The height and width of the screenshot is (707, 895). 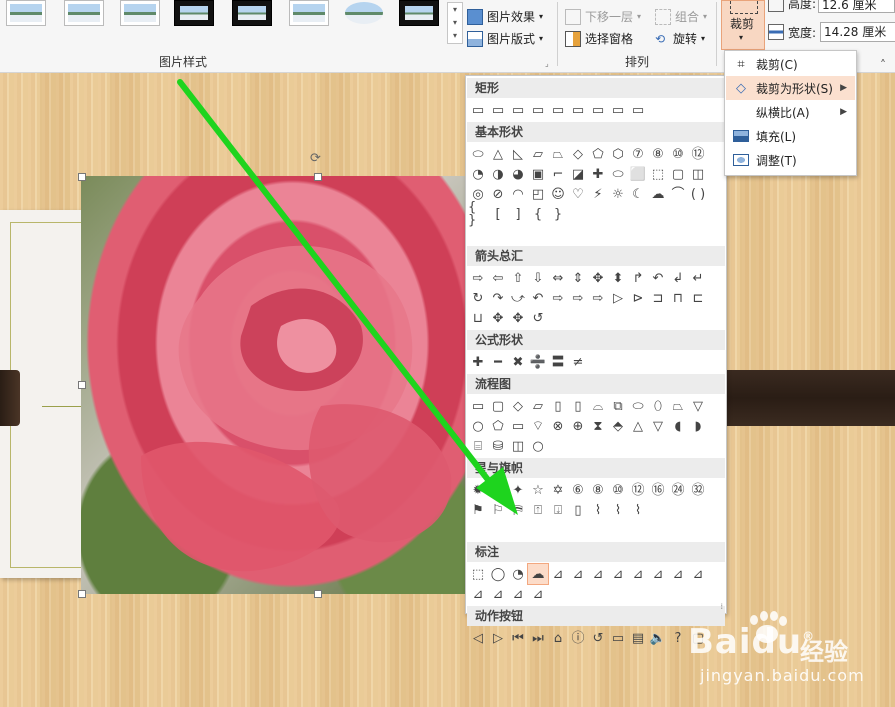 What do you see at coordinates (824, 652) in the screenshot?
I see `watermark-brand-cn: 经验` at bounding box center [824, 652].